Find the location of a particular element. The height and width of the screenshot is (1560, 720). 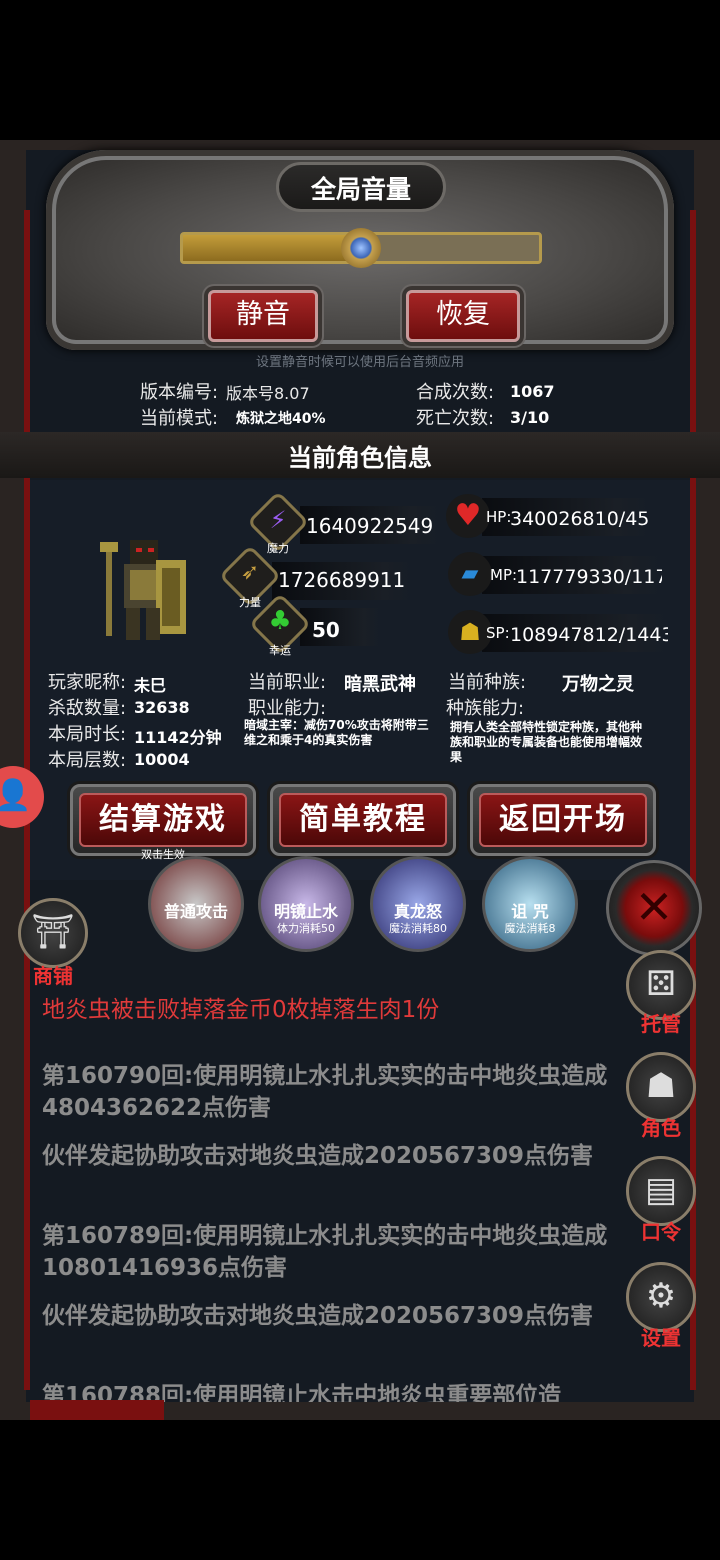

lightning-icon: ⚡ is located at coordinates (278, 520).